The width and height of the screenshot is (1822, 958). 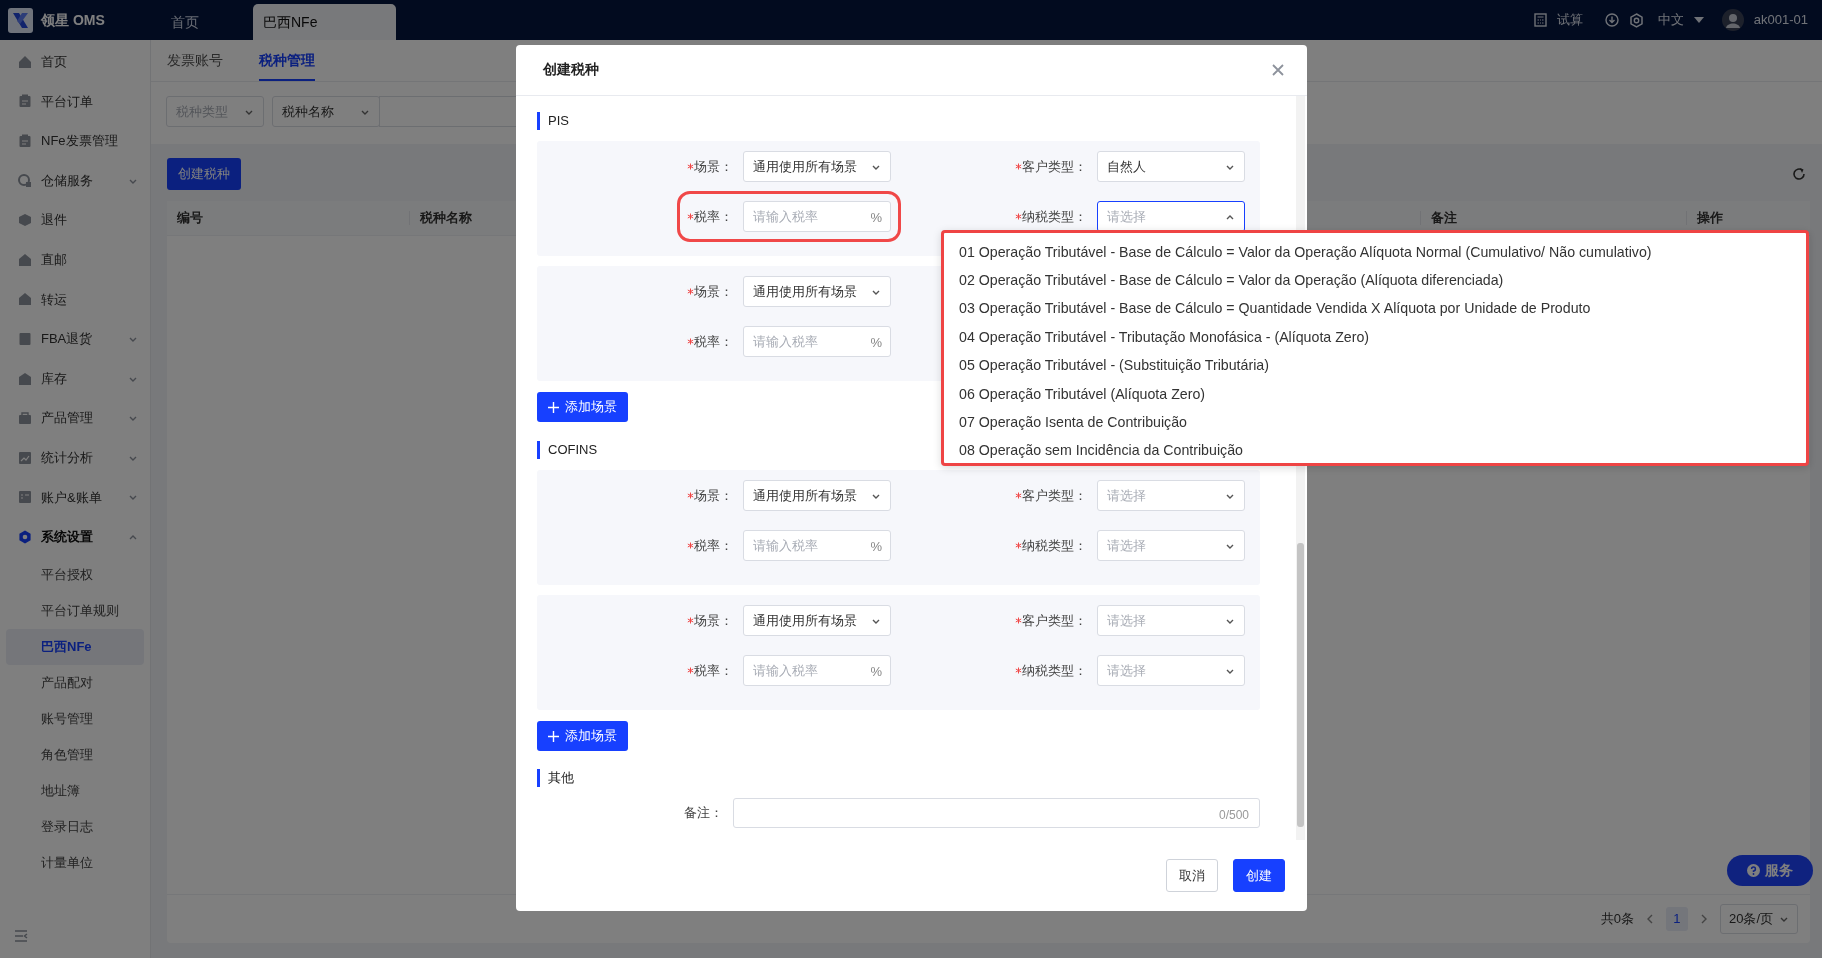 What do you see at coordinates (703, 813) in the screenshot?
I see `field-label: 备注：` at bounding box center [703, 813].